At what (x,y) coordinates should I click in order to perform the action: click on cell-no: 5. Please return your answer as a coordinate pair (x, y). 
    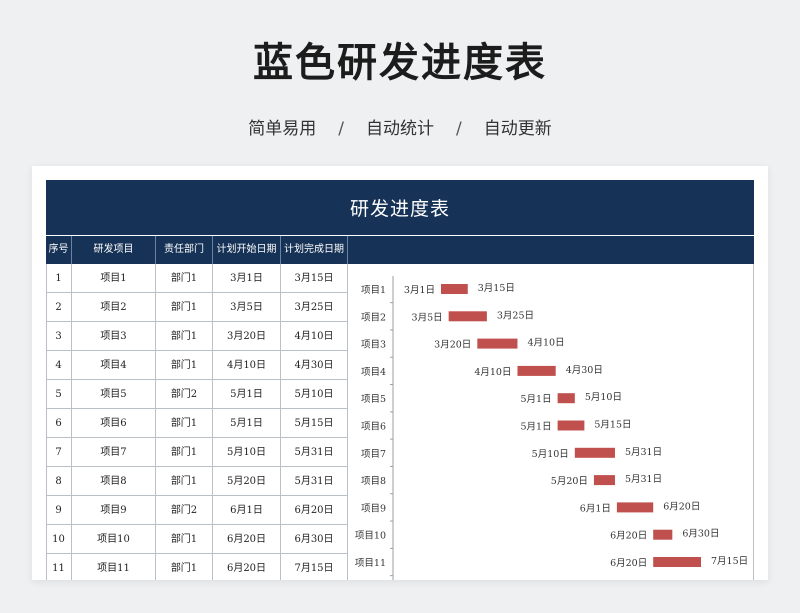
    Looking at the image, I should click on (59, 394).